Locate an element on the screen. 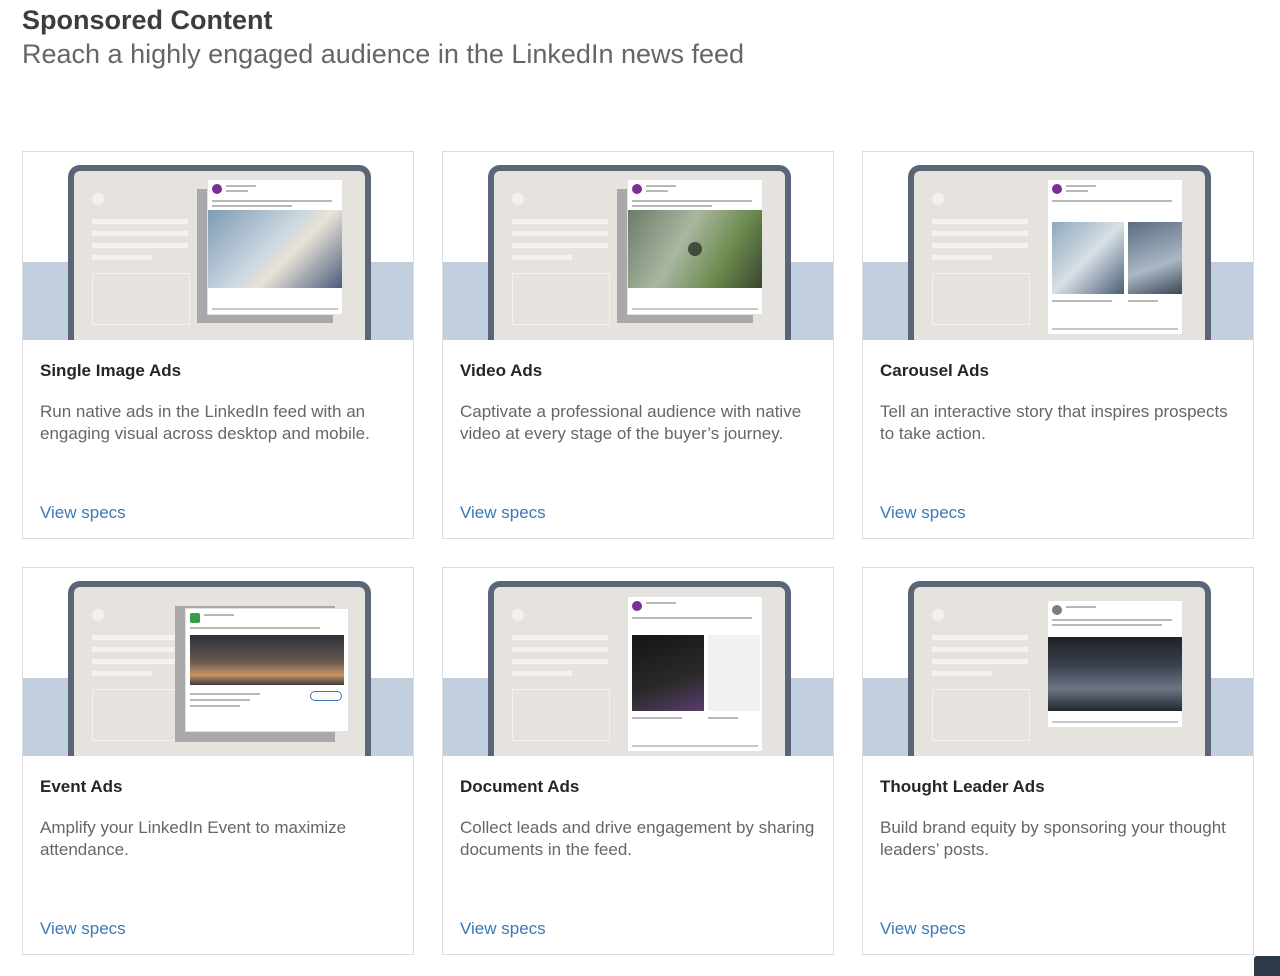  thought-leader-ad-illustration is located at coordinates (1058, 662).